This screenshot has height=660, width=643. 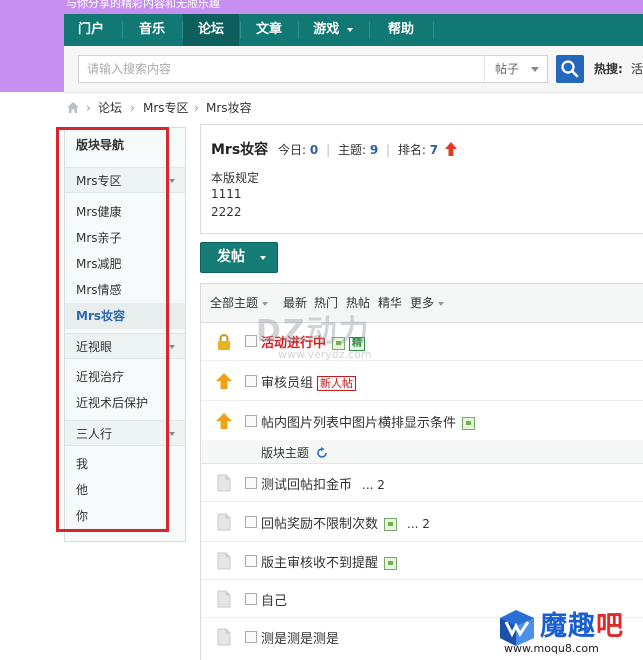 I want to click on filter-more: 更多, so click(x=427, y=303).